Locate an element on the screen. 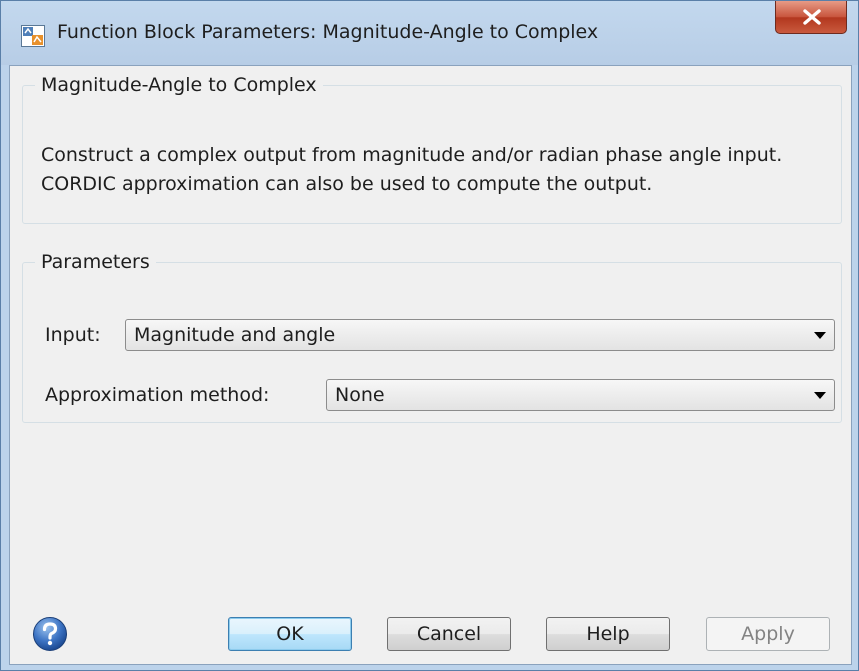 This screenshot has height=671, width=859. ok-button: OK is located at coordinates (290, 634).